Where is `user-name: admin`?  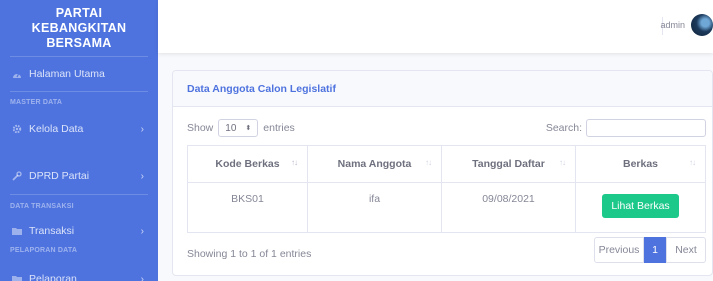 user-name: admin is located at coordinates (672, 25).